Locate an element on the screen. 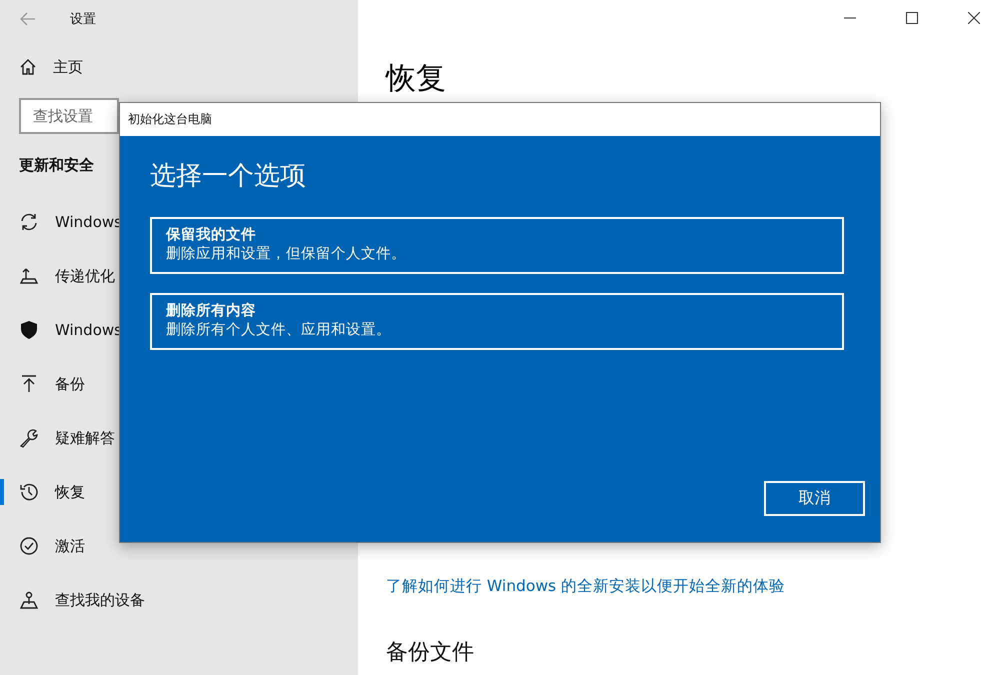  page-heading: 恢复 is located at coordinates (416, 79).